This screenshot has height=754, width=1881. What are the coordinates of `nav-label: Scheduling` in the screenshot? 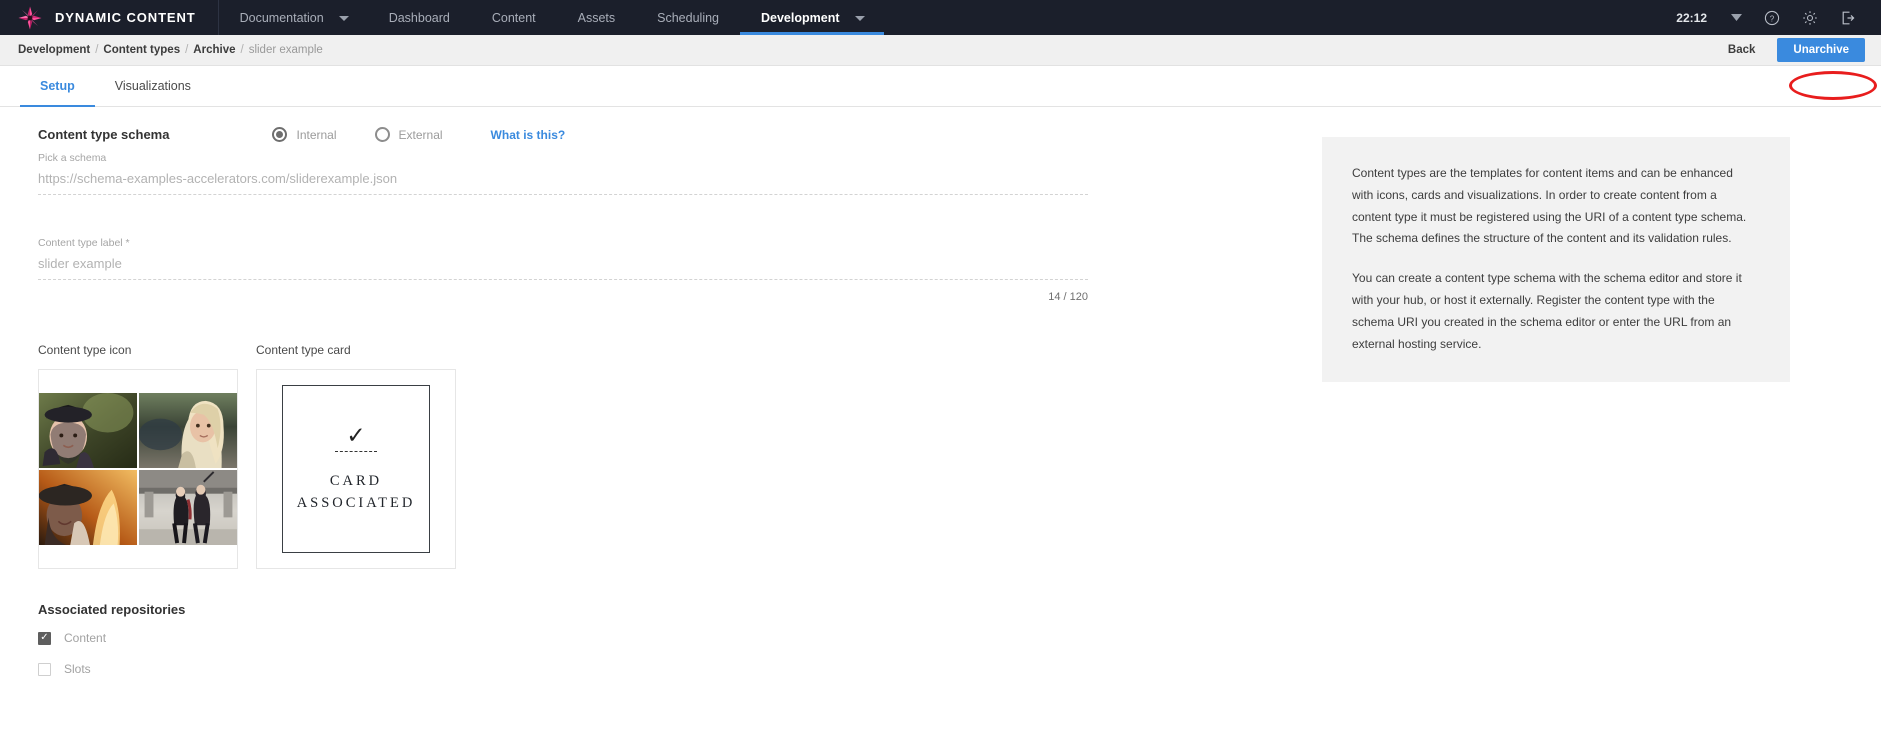 It's located at (688, 17).